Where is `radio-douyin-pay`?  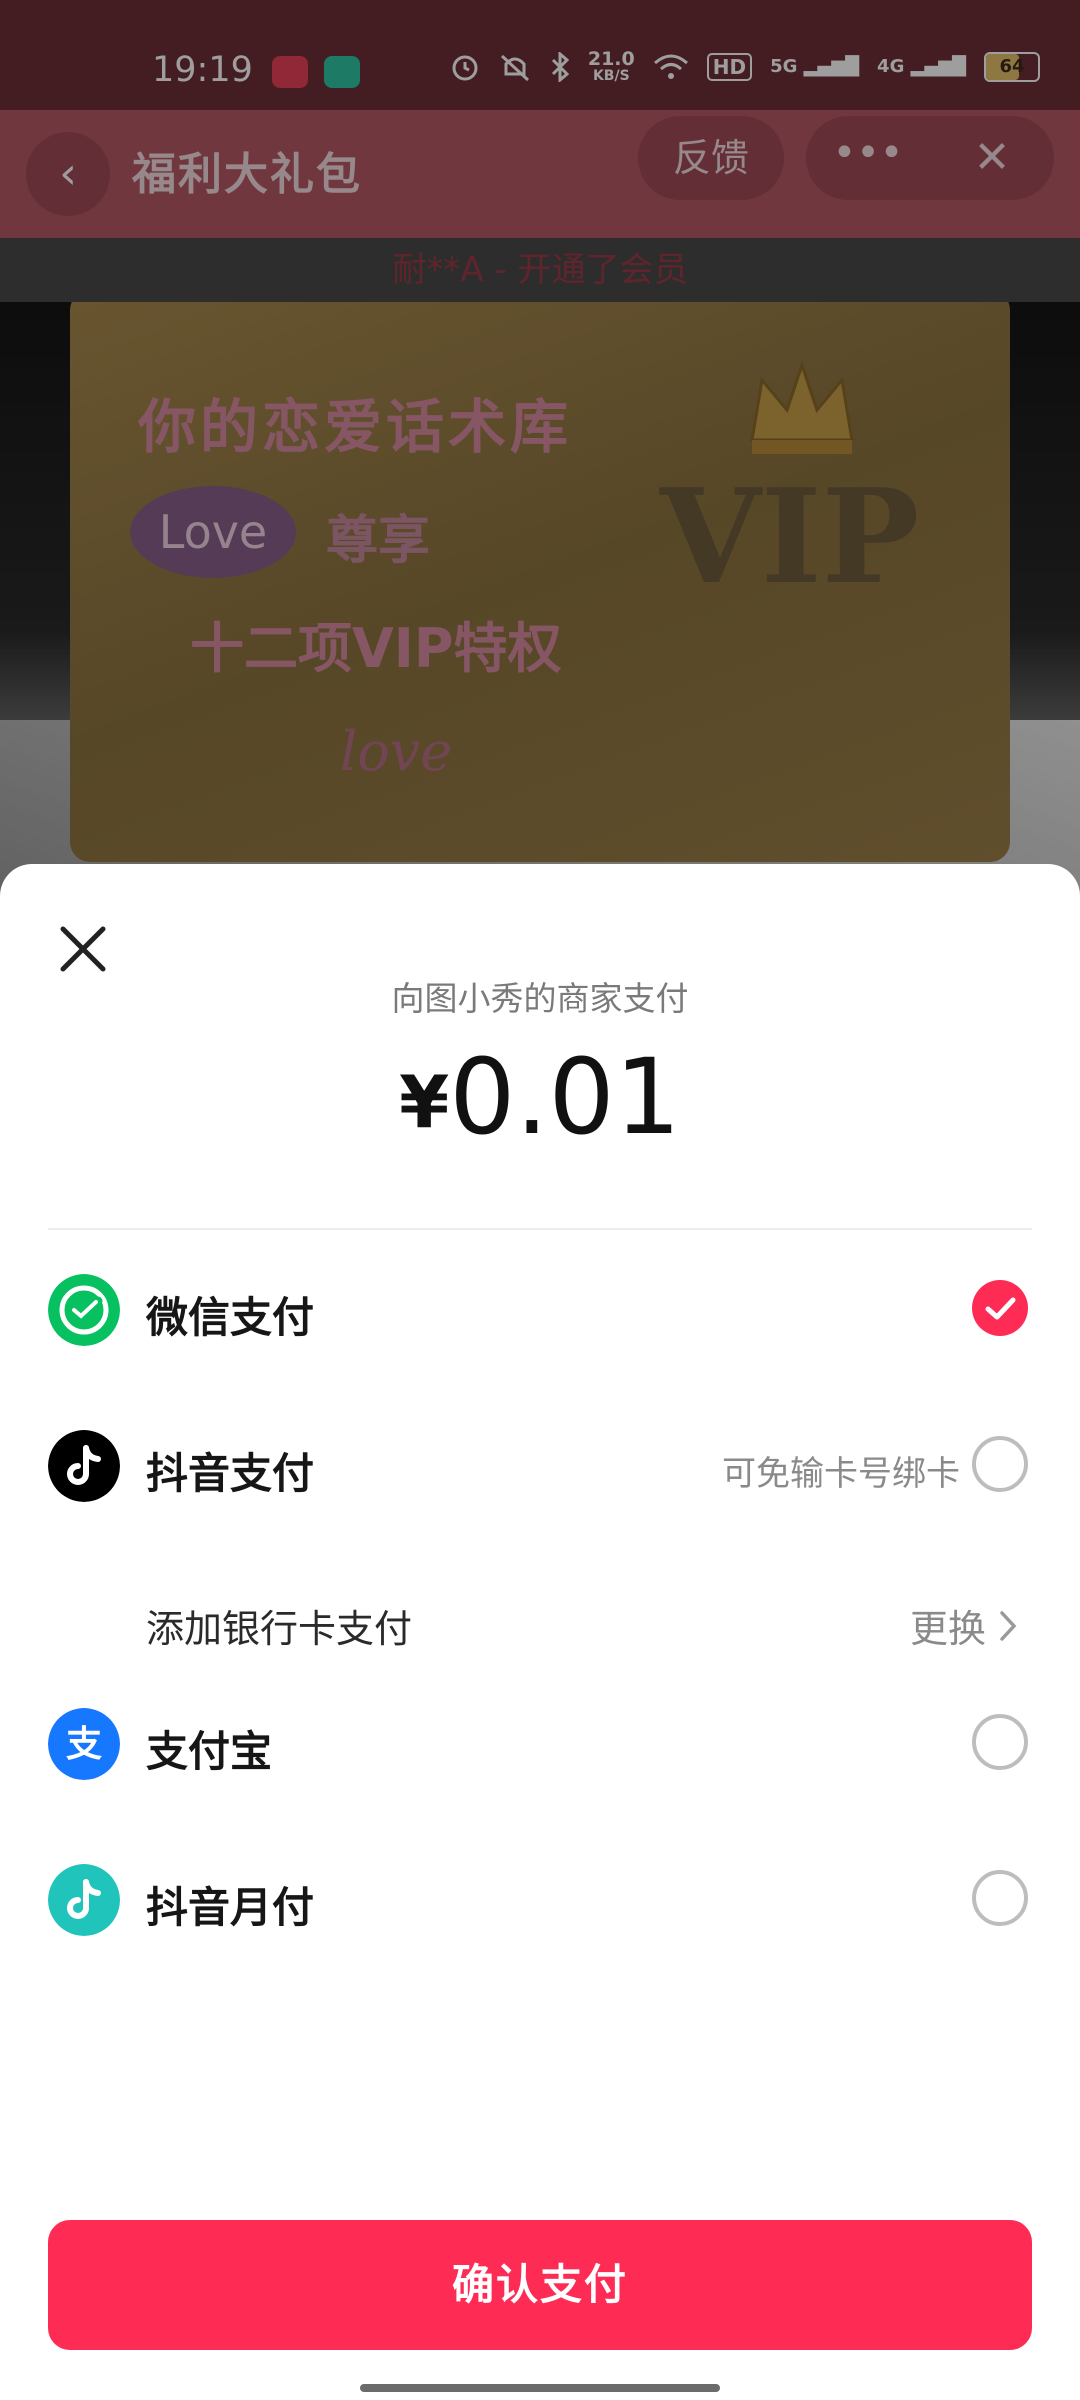 radio-douyin-pay is located at coordinates (1000, 1464).